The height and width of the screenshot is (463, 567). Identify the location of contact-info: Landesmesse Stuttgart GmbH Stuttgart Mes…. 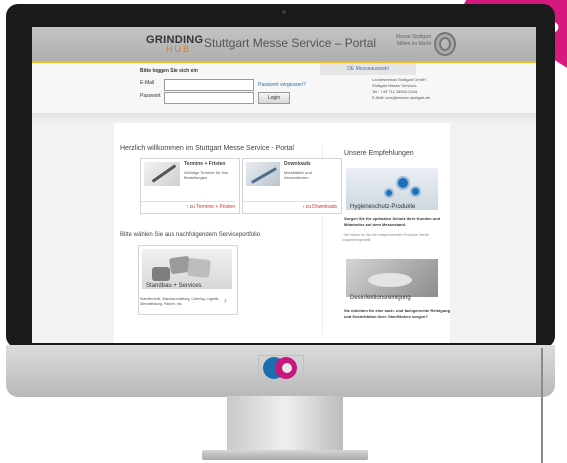
(432, 89).